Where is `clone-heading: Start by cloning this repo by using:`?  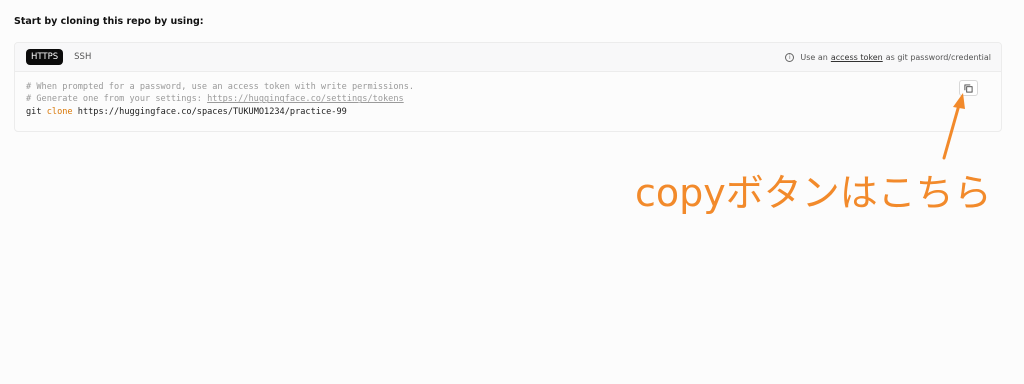
clone-heading: Start by cloning this repo by using: is located at coordinates (109, 21).